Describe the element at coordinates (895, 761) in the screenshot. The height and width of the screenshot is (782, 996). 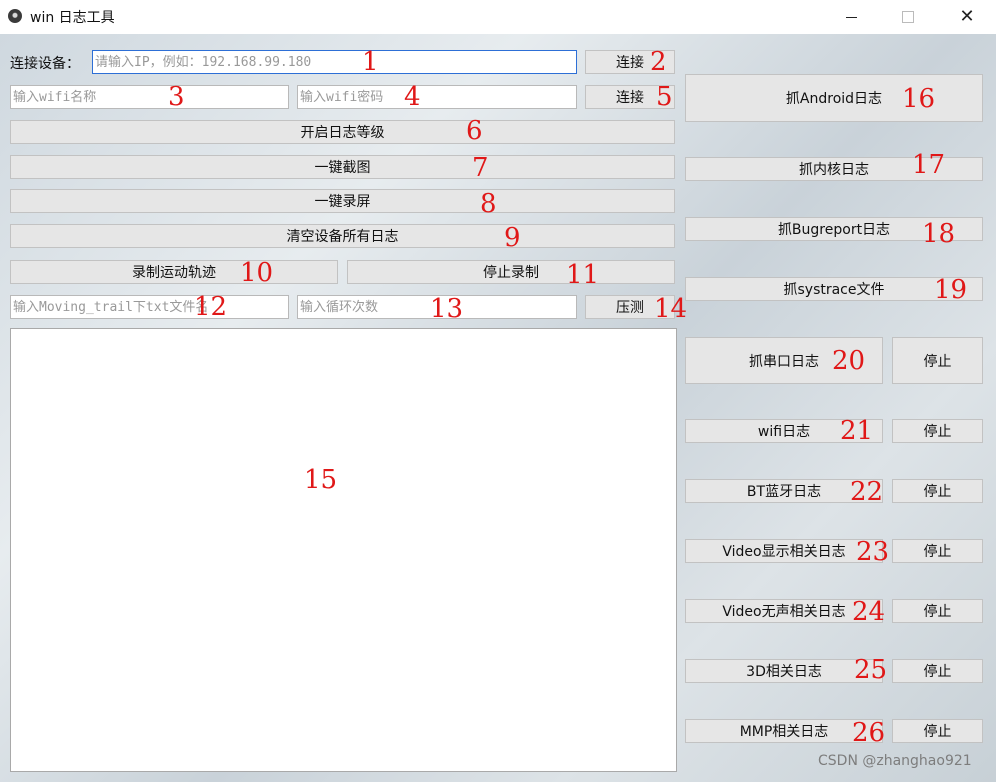
I see `watermark: CSDN @zhanghao921` at that location.